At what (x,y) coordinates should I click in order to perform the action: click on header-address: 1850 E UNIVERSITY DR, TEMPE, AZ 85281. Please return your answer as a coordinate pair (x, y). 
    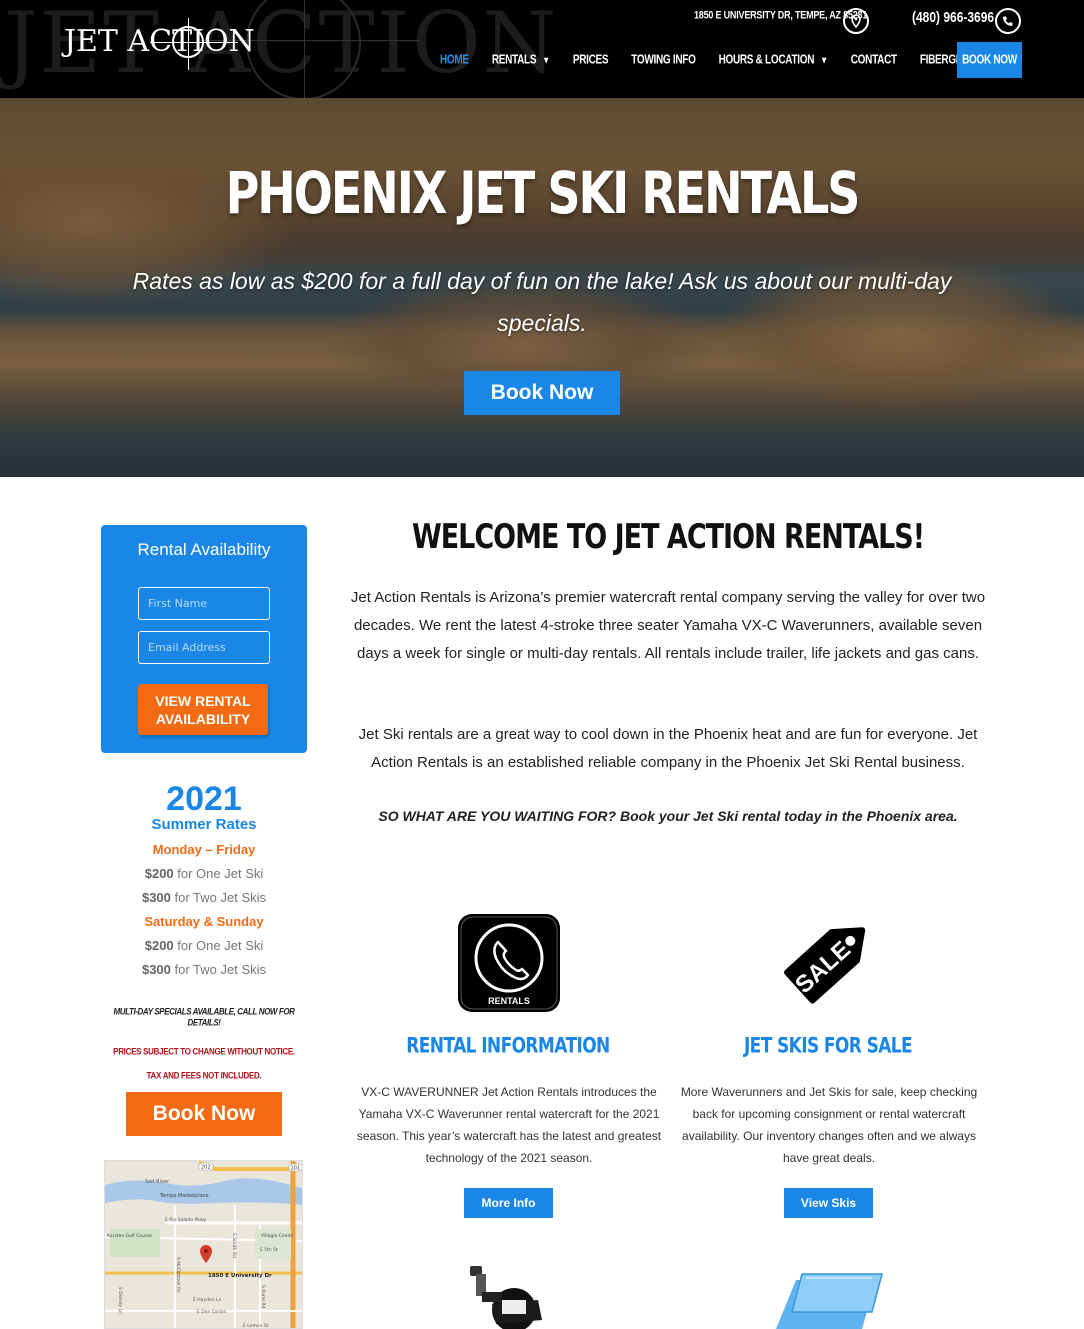
    Looking at the image, I should click on (781, 15).